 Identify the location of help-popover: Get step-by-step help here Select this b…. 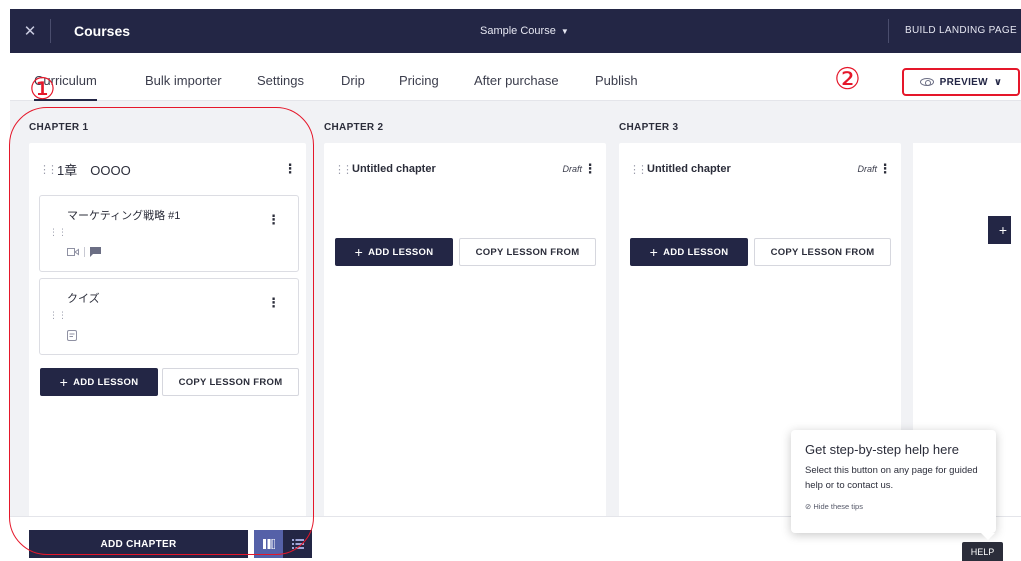
(893, 485).